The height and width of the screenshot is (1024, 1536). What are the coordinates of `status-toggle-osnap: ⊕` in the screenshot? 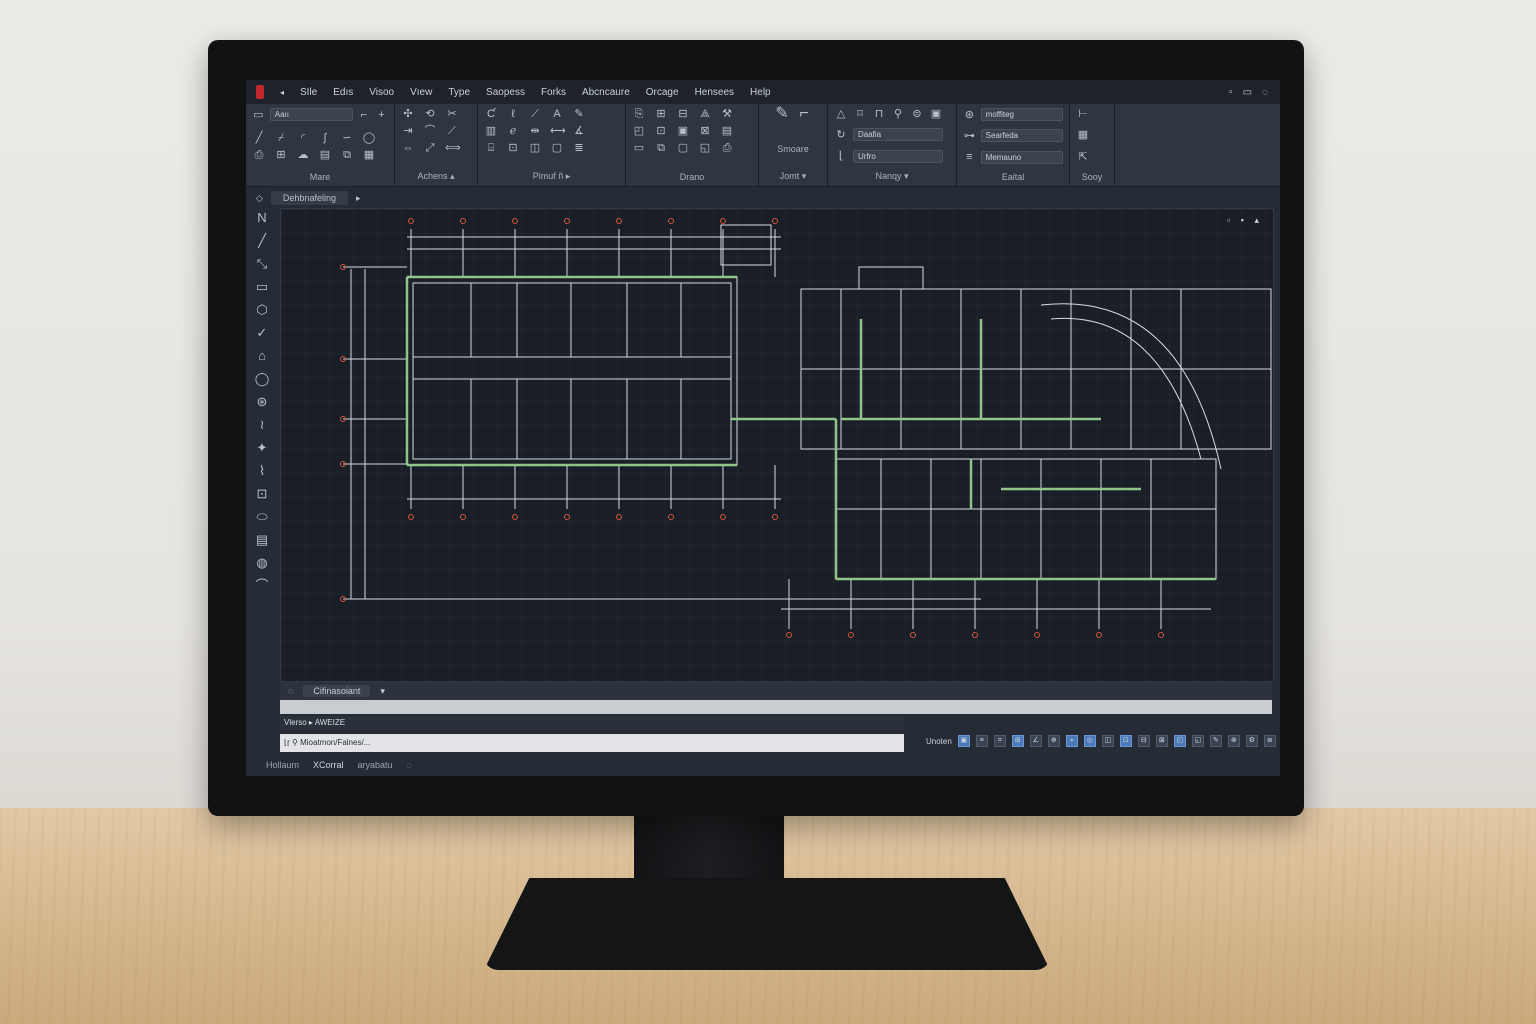 It's located at (1053, 741).